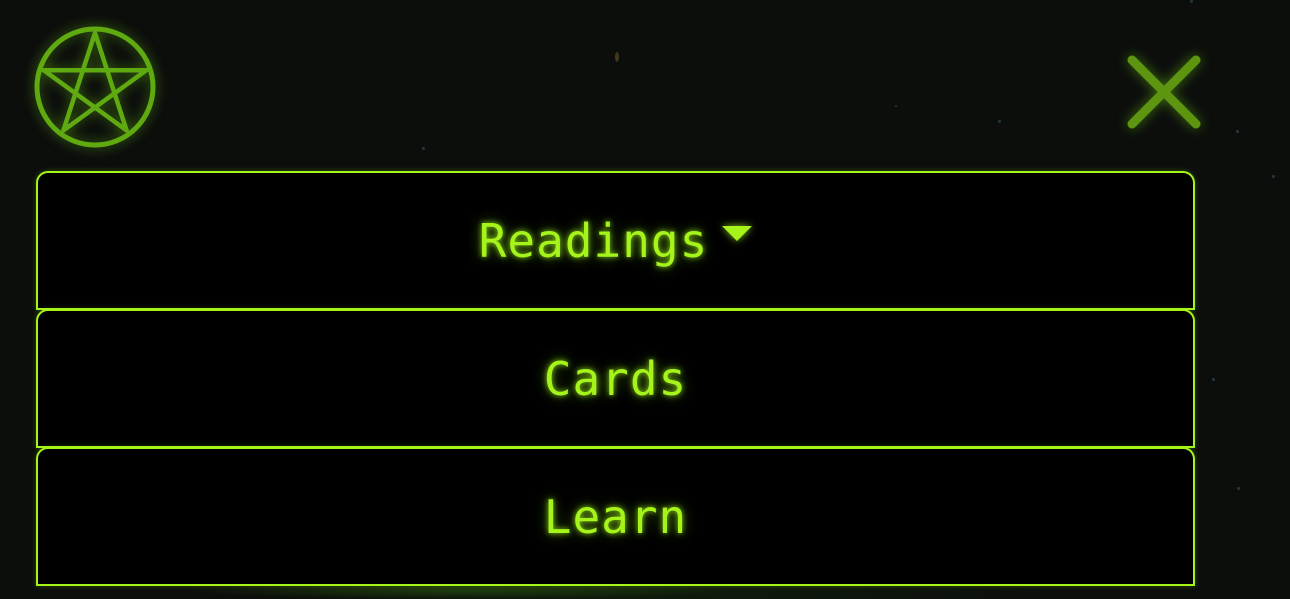  What do you see at coordinates (593, 240) in the screenshot?
I see `menu-item-label: Readings` at bounding box center [593, 240].